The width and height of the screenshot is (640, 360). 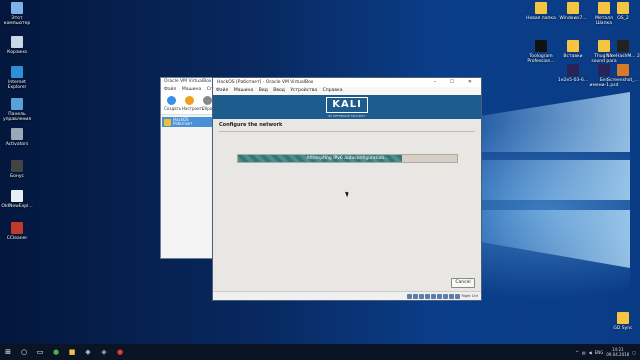 I want to click on taskbar-app-chrome: ●, so click(x=56, y=352).